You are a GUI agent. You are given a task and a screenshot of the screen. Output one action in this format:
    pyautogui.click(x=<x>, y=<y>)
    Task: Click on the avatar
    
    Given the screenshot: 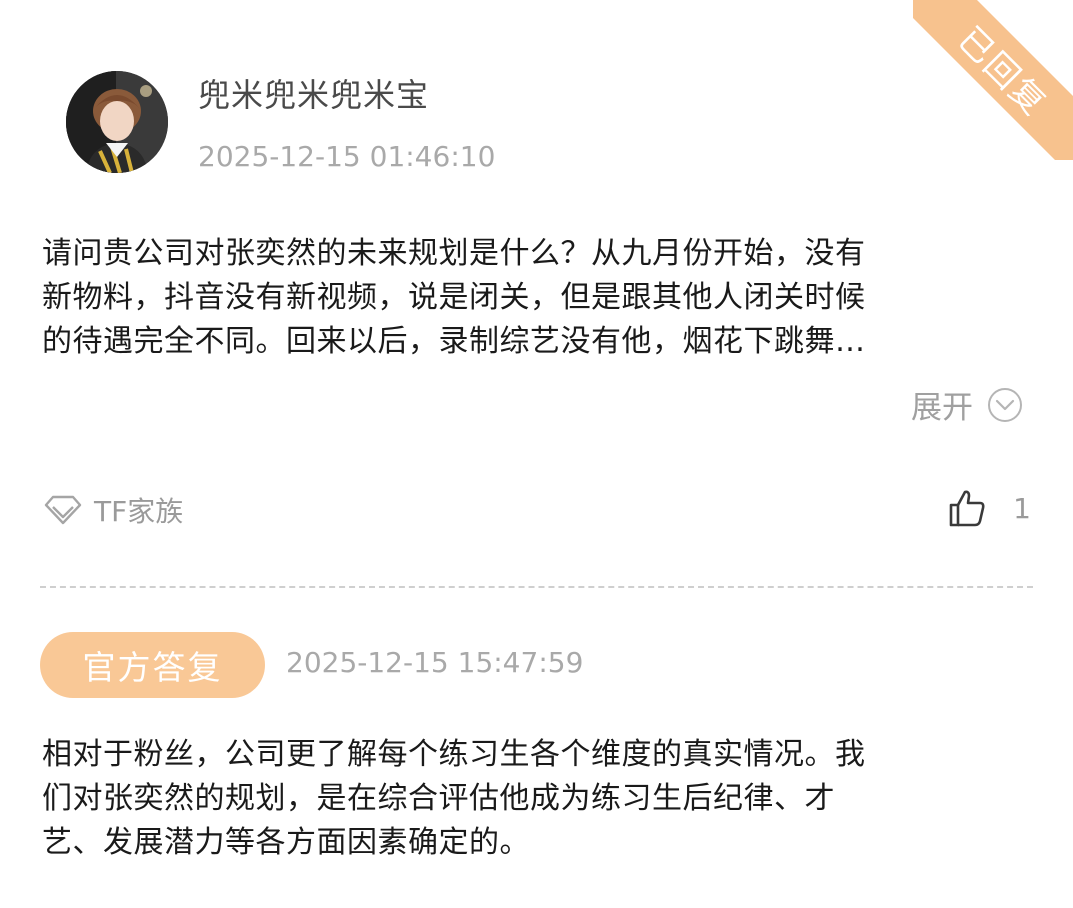 What is the action you would take?
    pyautogui.click(x=117, y=122)
    